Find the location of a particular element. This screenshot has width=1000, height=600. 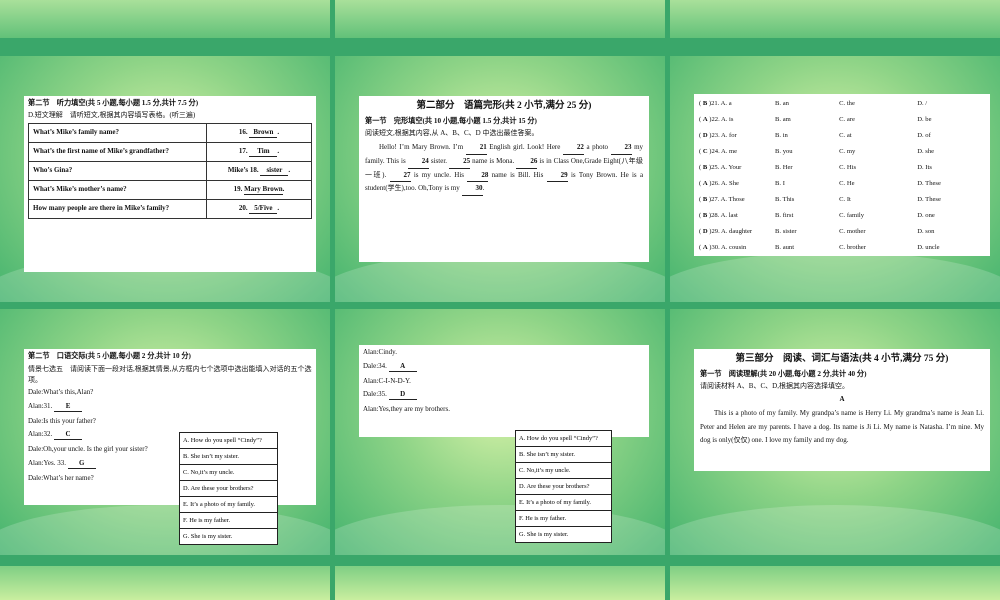

option-b: B. first is located at coordinates (784, 215).